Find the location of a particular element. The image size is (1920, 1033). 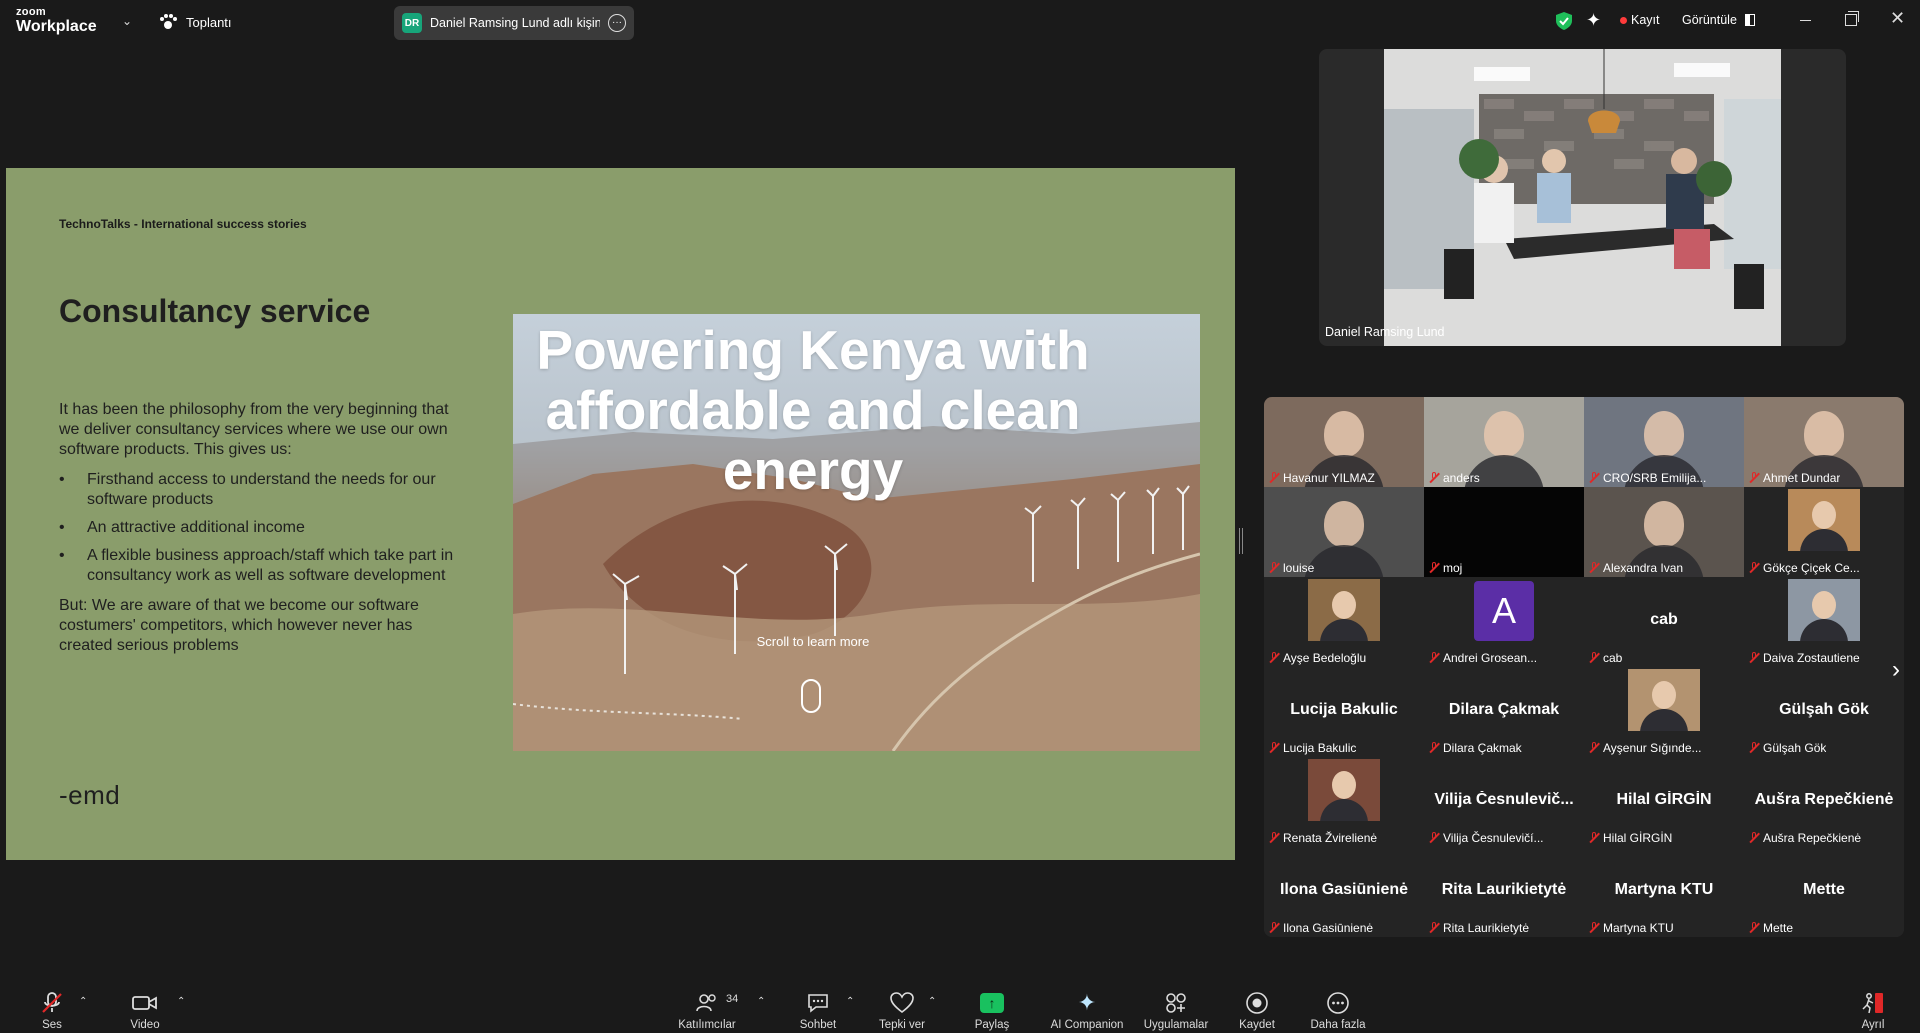

participant-name-label: Daiva Zostautiene is located at coordinates (1804, 658).